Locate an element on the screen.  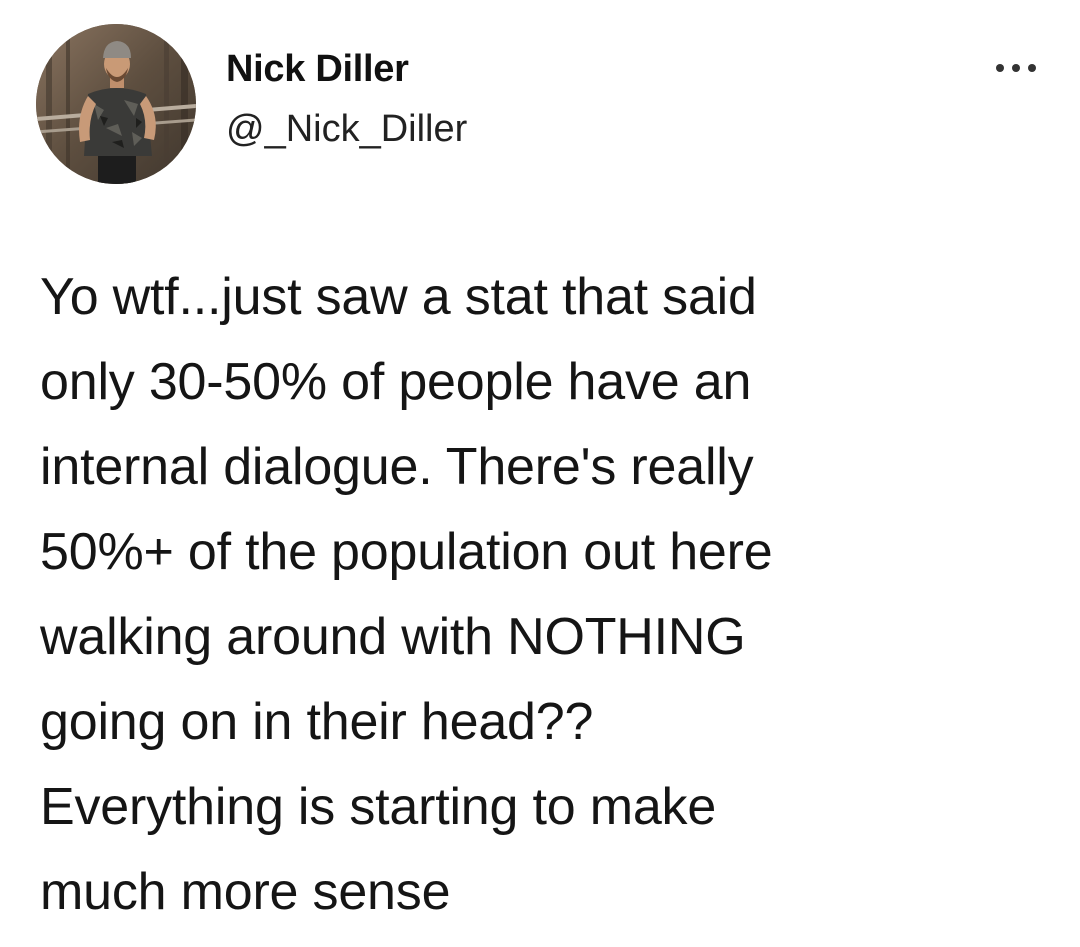
more-horizontal-icon is located at coordinates (1016, 68).